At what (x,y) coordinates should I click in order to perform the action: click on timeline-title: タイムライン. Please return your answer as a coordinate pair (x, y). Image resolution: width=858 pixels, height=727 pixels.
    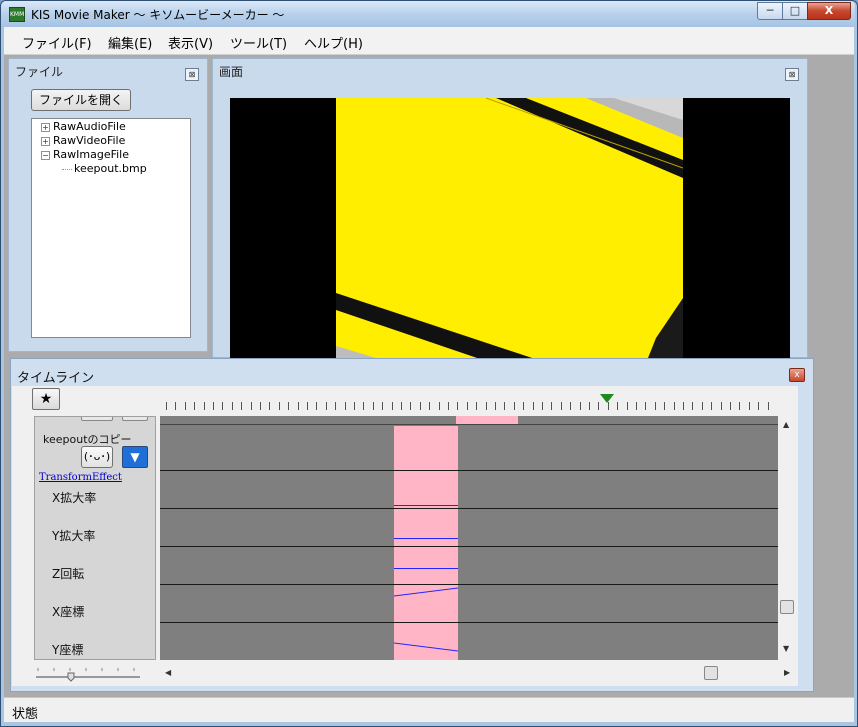
    Looking at the image, I should click on (56, 378).